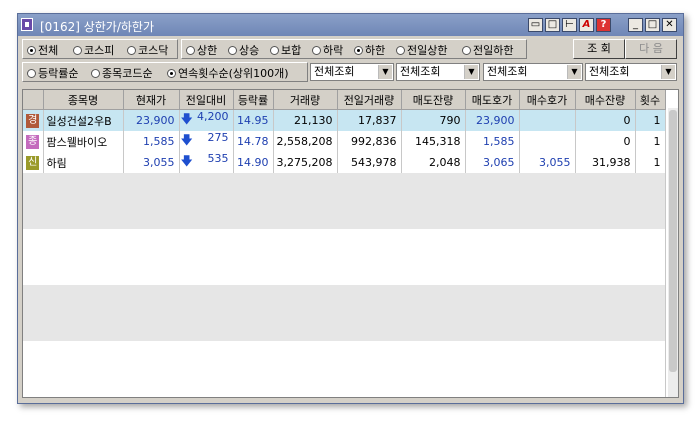  I want to click on app-icon, so click(27, 24).